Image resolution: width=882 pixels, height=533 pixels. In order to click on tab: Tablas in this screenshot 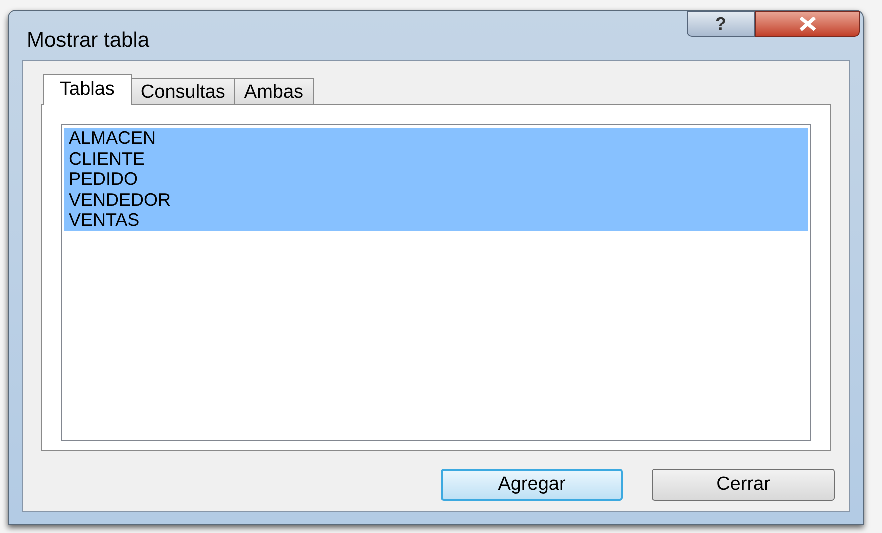, I will do `click(87, 89)`.